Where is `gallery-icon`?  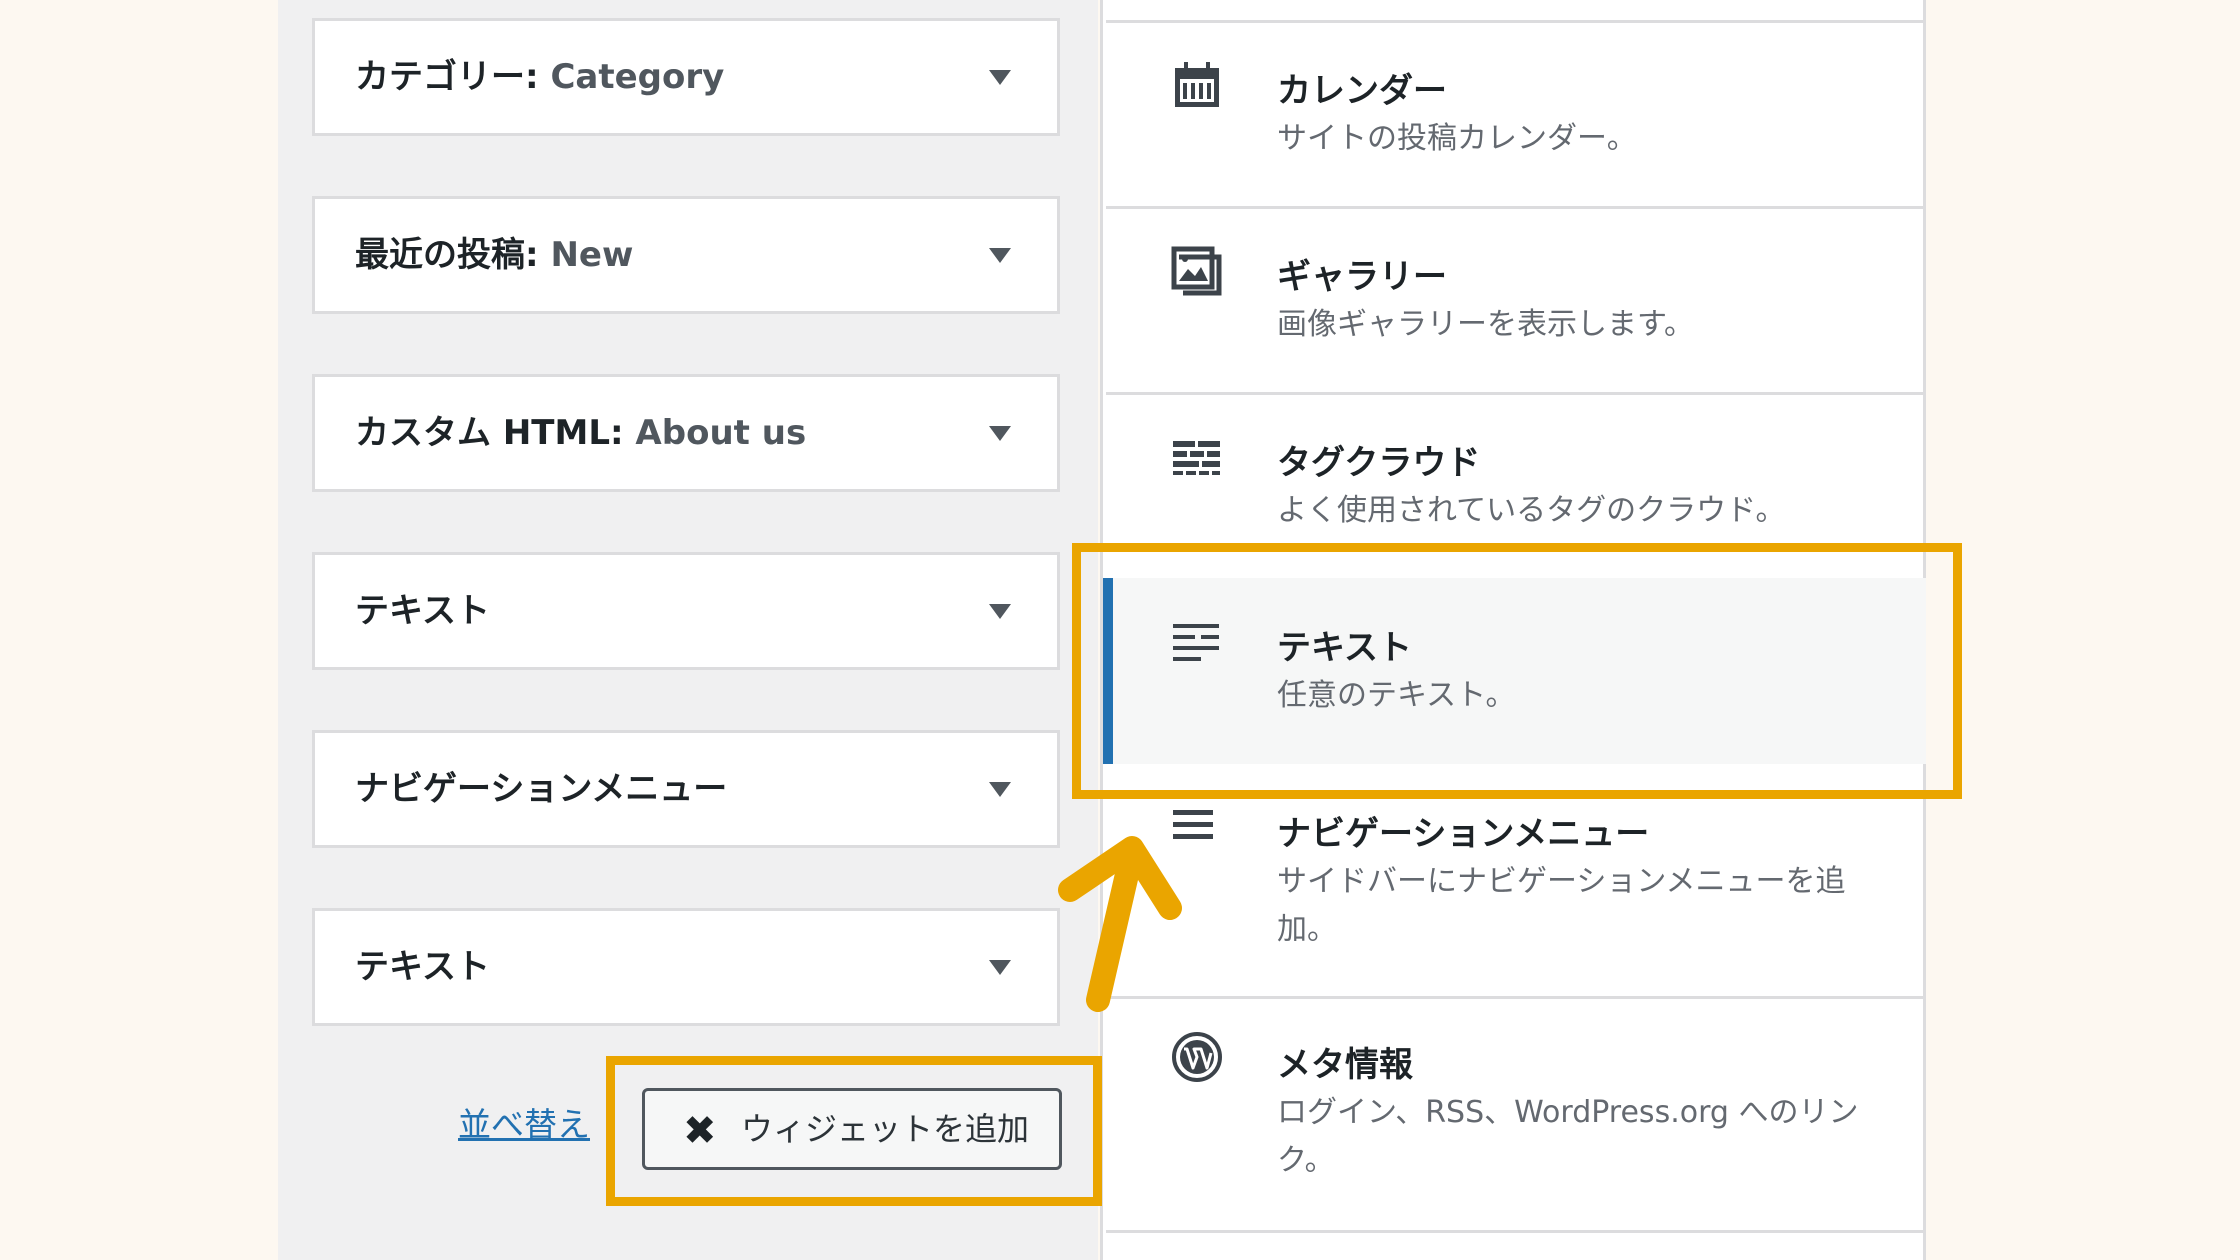
gallery-icon is located at coordinates (1196, 271).